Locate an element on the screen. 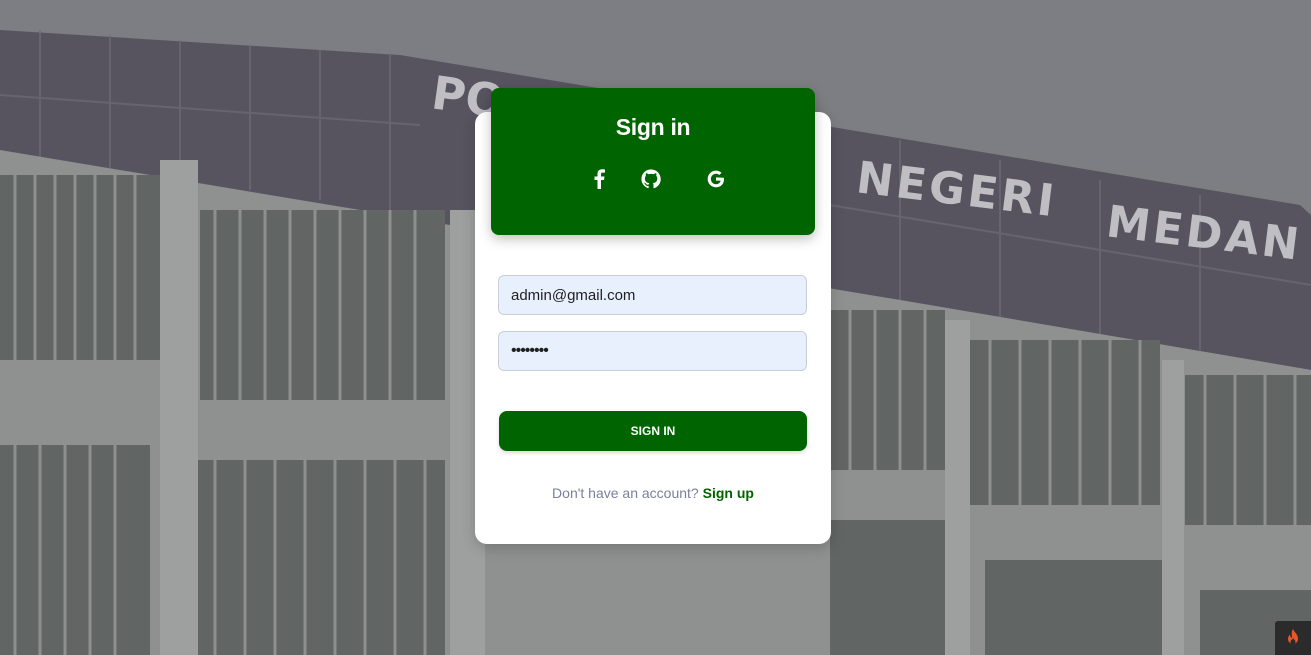  password-value: •••••••• is located at coordinates (530, 350).